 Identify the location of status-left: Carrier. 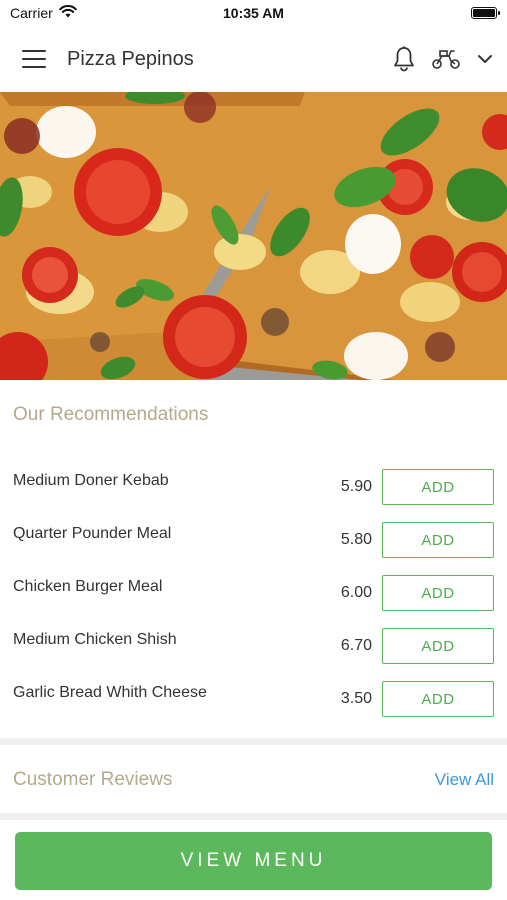
(43, 13).